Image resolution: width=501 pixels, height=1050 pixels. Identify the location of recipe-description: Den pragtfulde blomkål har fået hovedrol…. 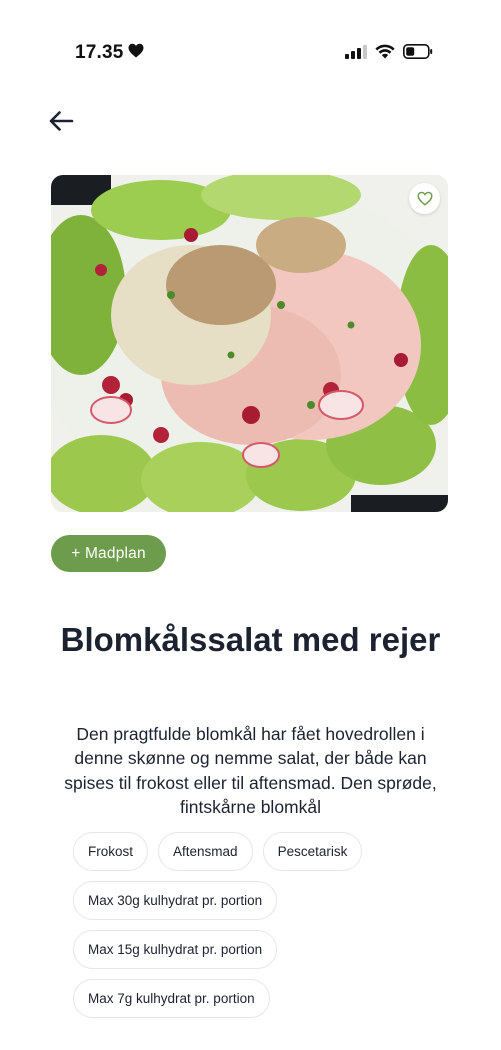
(250, 770).